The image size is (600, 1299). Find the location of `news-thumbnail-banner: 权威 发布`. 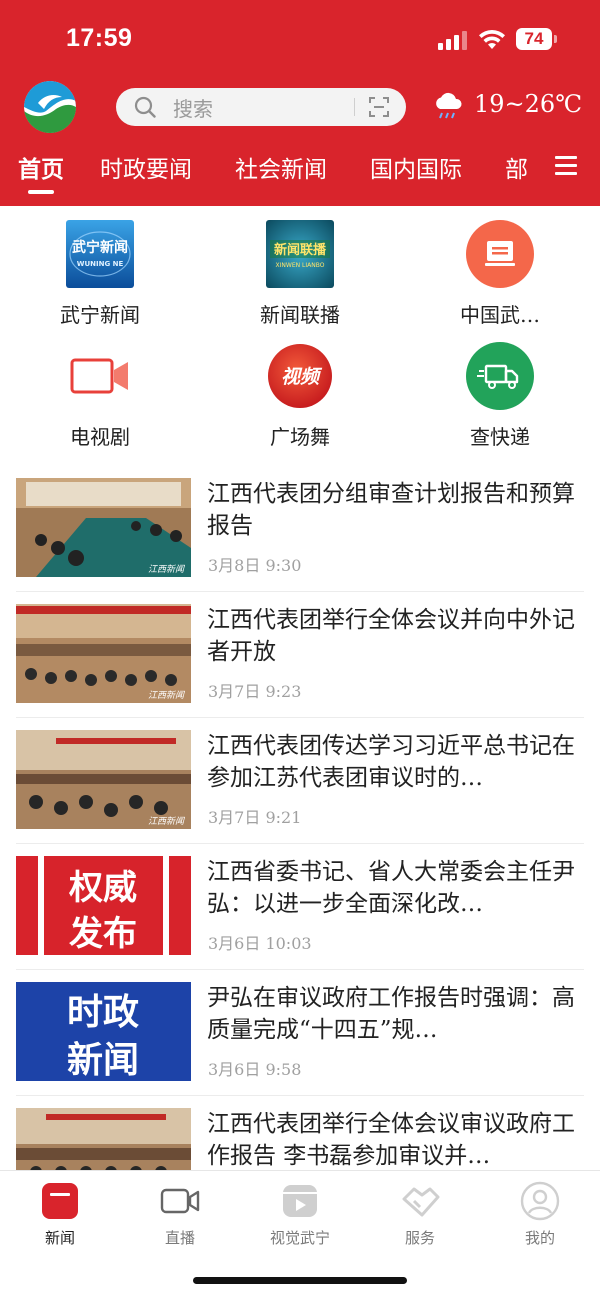

news-thumbnail-banner: 权威 发布 is located at coordinates (103, 905).